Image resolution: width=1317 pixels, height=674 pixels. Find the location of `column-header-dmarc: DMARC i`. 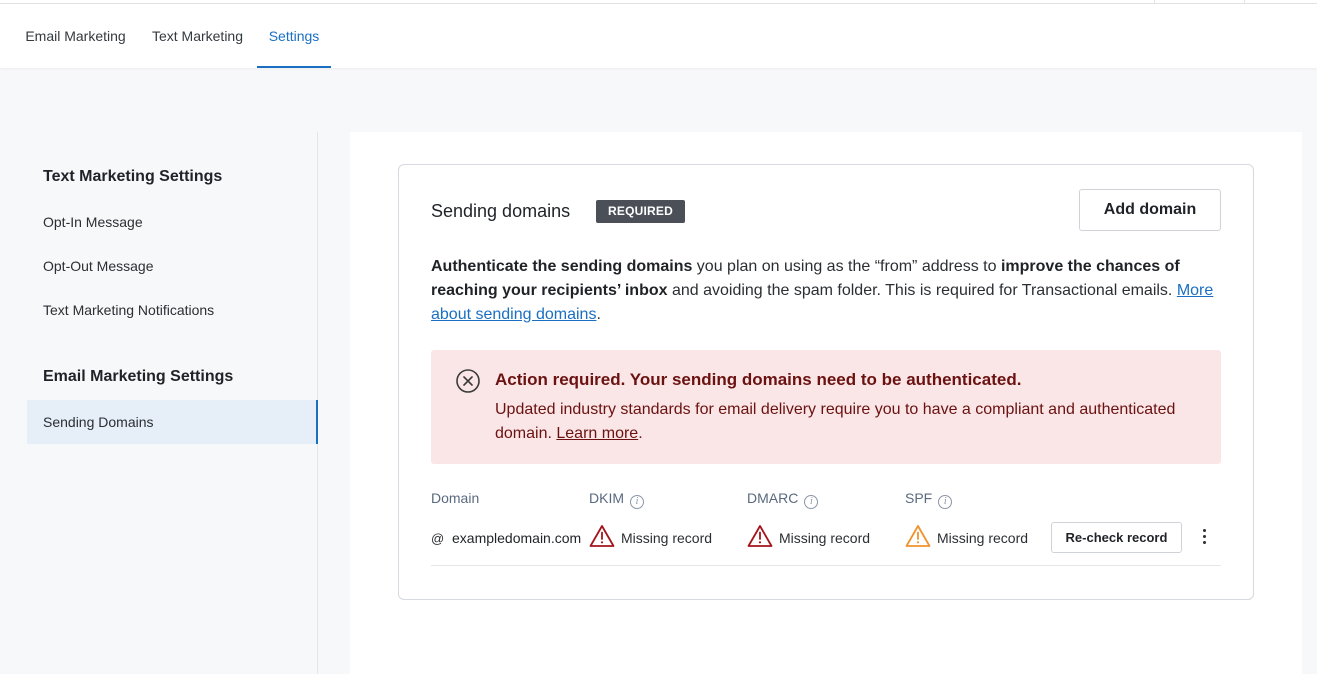

column-header-dmarc: DMARC i is located at coordinates (783, 499).